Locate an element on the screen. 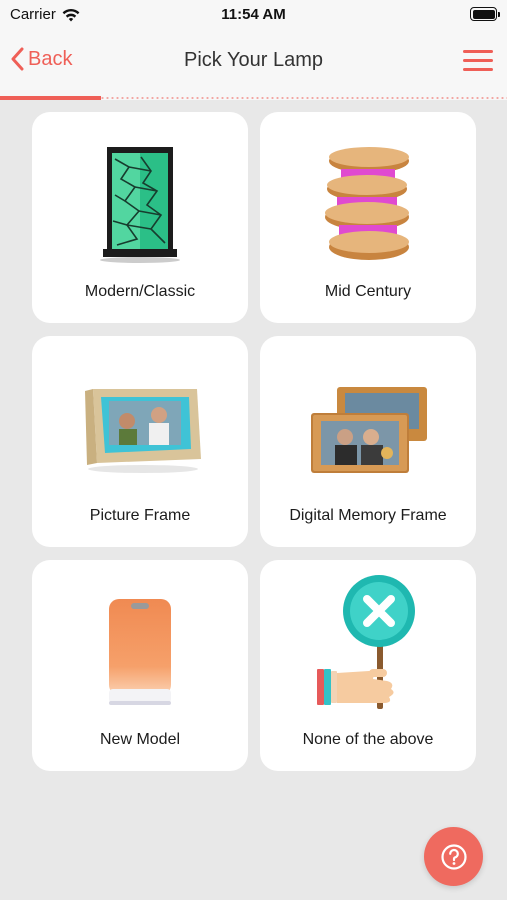  option-label: Modern/Classic is located at coordinates (140, 291).